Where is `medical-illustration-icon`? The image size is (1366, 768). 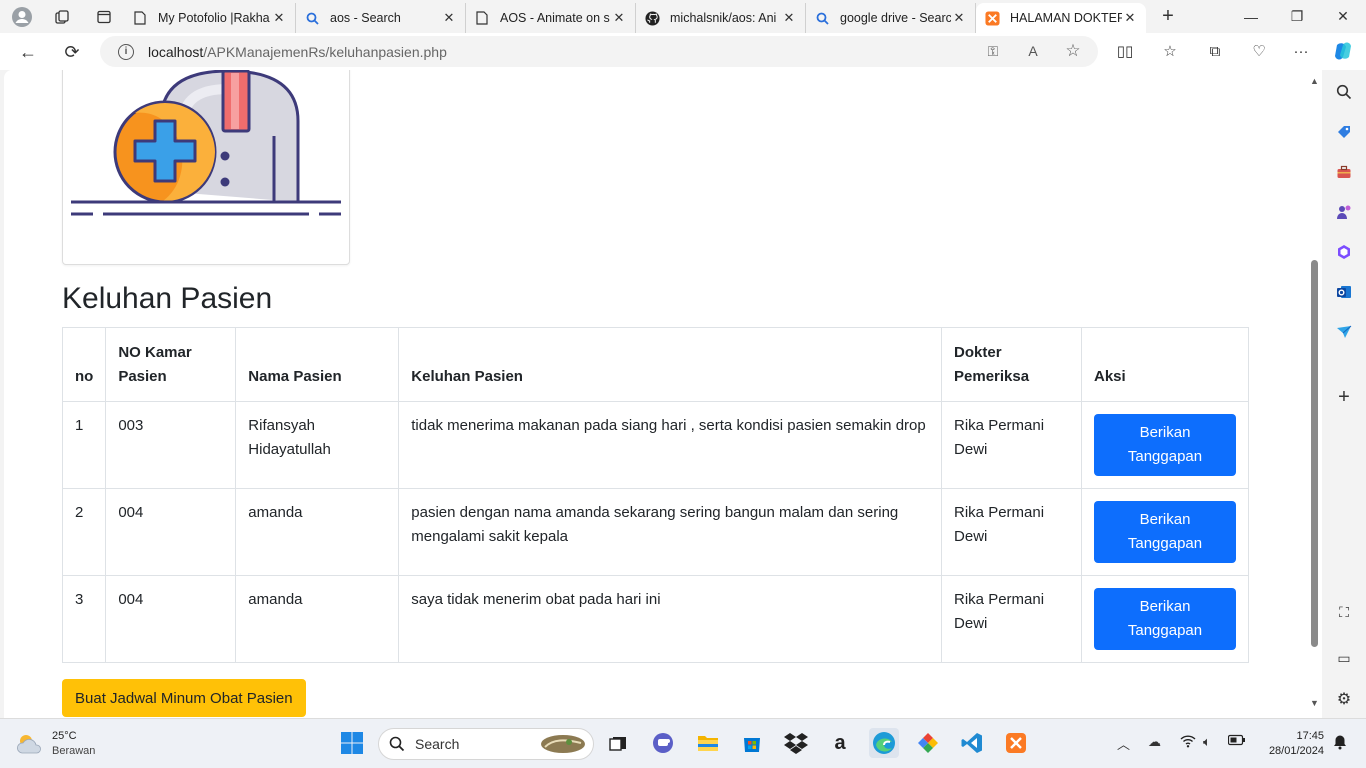 medical-illustration-icon is located at coordinates (206, 143).